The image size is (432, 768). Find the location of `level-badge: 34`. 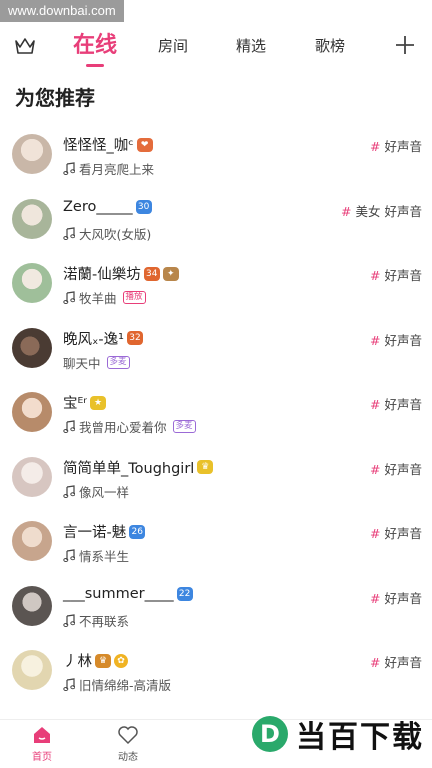

level-badge: 34 is located at coordinates (151, 273).